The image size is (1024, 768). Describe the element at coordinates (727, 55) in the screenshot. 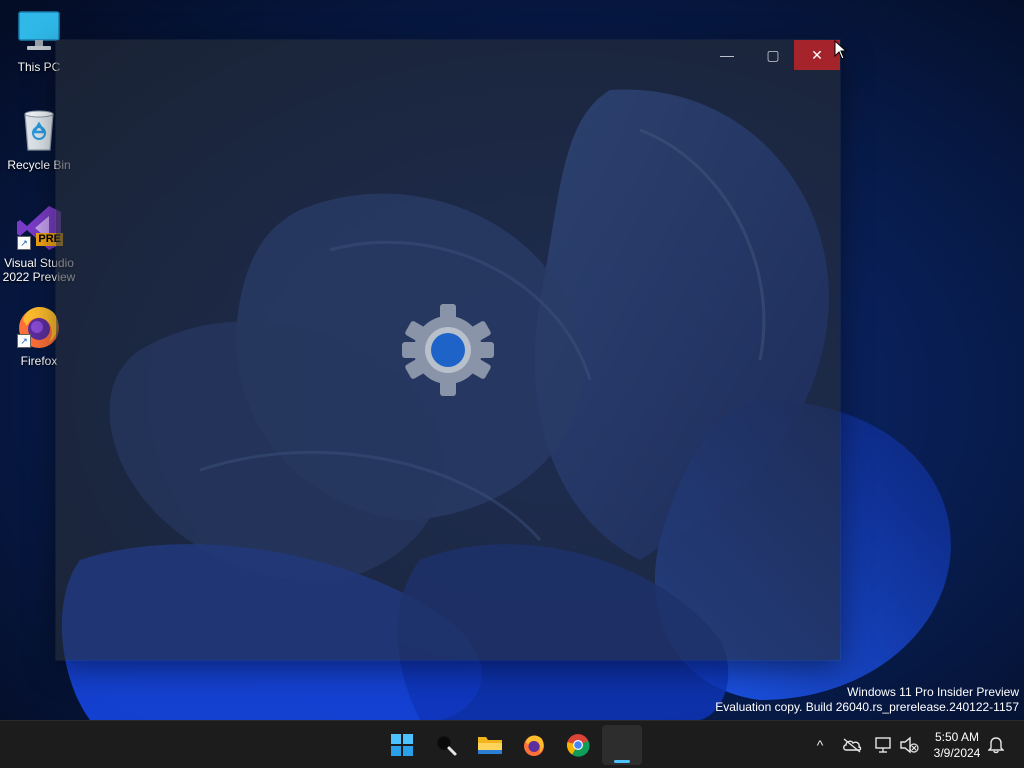

I see `minimize-button: —` at that location.